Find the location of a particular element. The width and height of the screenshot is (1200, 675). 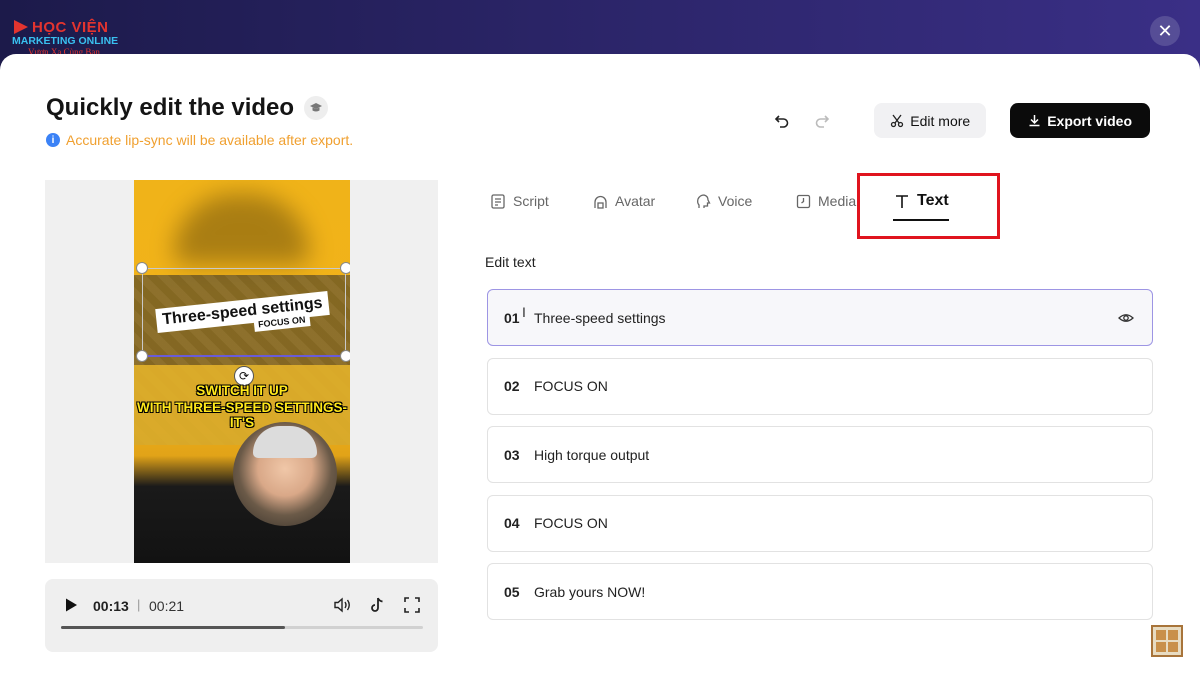

brand-line-2: MARKETING ONLINE is located at coordinates (65, 41).